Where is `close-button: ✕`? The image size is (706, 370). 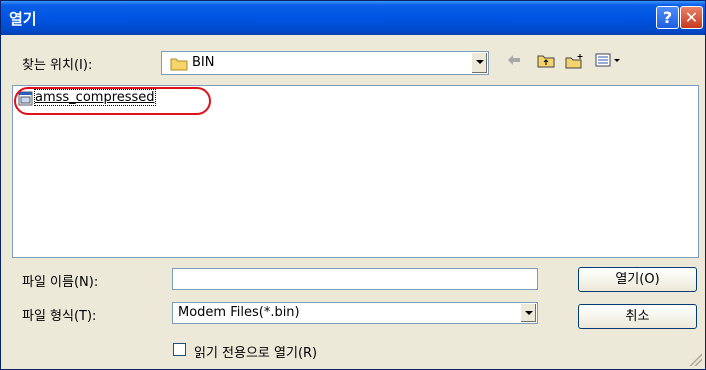
close-button: ✕ is located at coordinates (691, 17).